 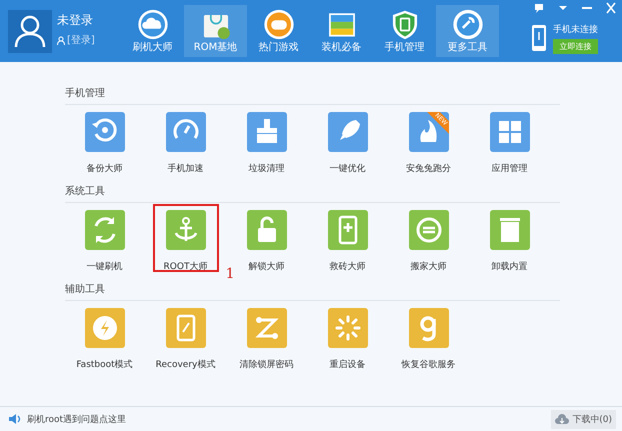 What do you see at coordinates (428, 168) in the screenshot?
I see `tool-label: 安兔兔跑分` at bounding box center [428, 168].